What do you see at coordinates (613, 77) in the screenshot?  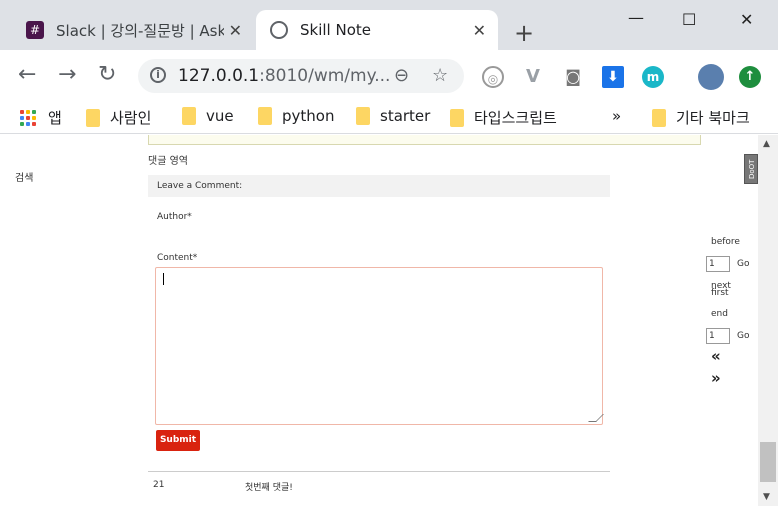 I see `download-icon: ⬇` at bounding box center [613, 77].